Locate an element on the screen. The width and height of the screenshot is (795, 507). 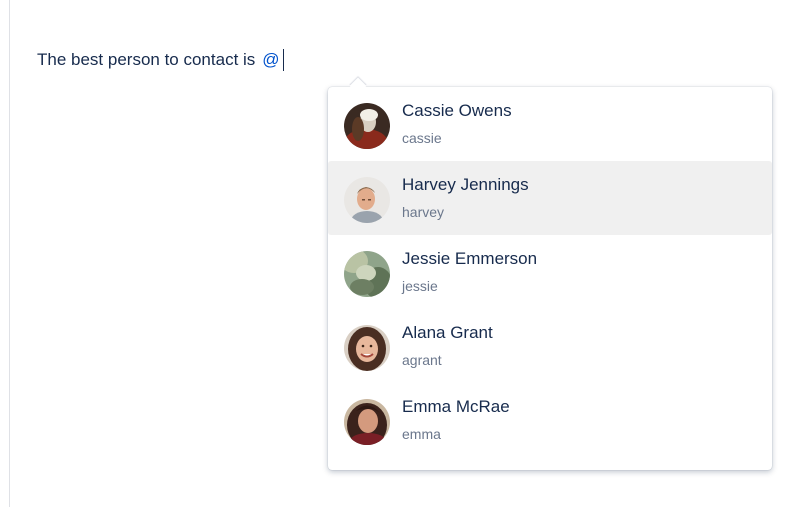
editor-line: The best person to contact is @ is located at coordinates (160, 60).